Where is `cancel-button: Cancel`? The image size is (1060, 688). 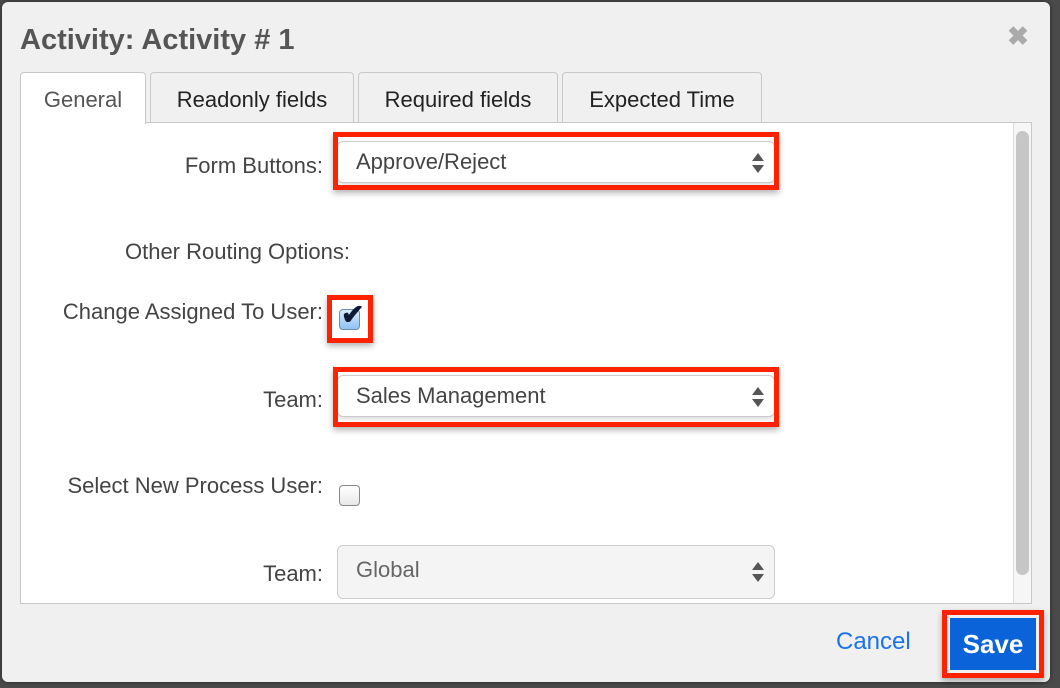
cancel-button: Cancel is located at coordinates (873, 642).